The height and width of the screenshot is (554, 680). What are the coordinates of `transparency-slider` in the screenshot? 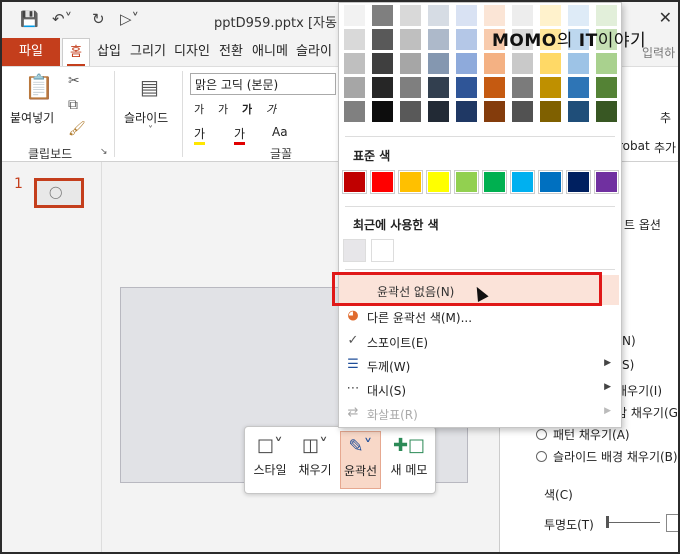 It's located at (634, 522).